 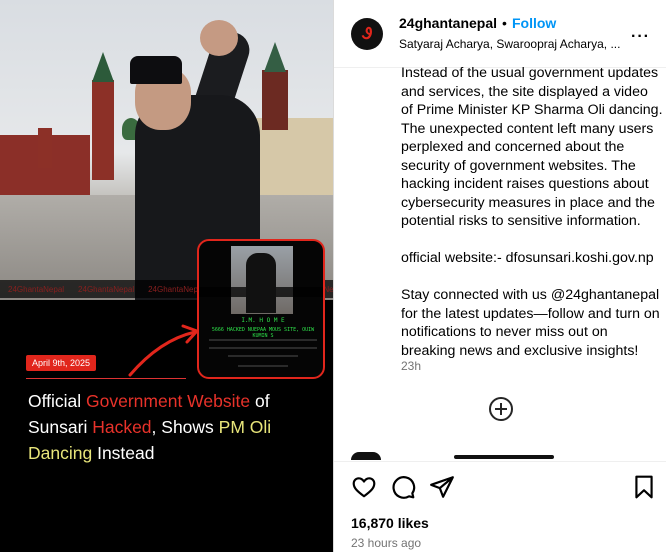 I want to click on headline-part: , Shows, so click(x=185, y=427).